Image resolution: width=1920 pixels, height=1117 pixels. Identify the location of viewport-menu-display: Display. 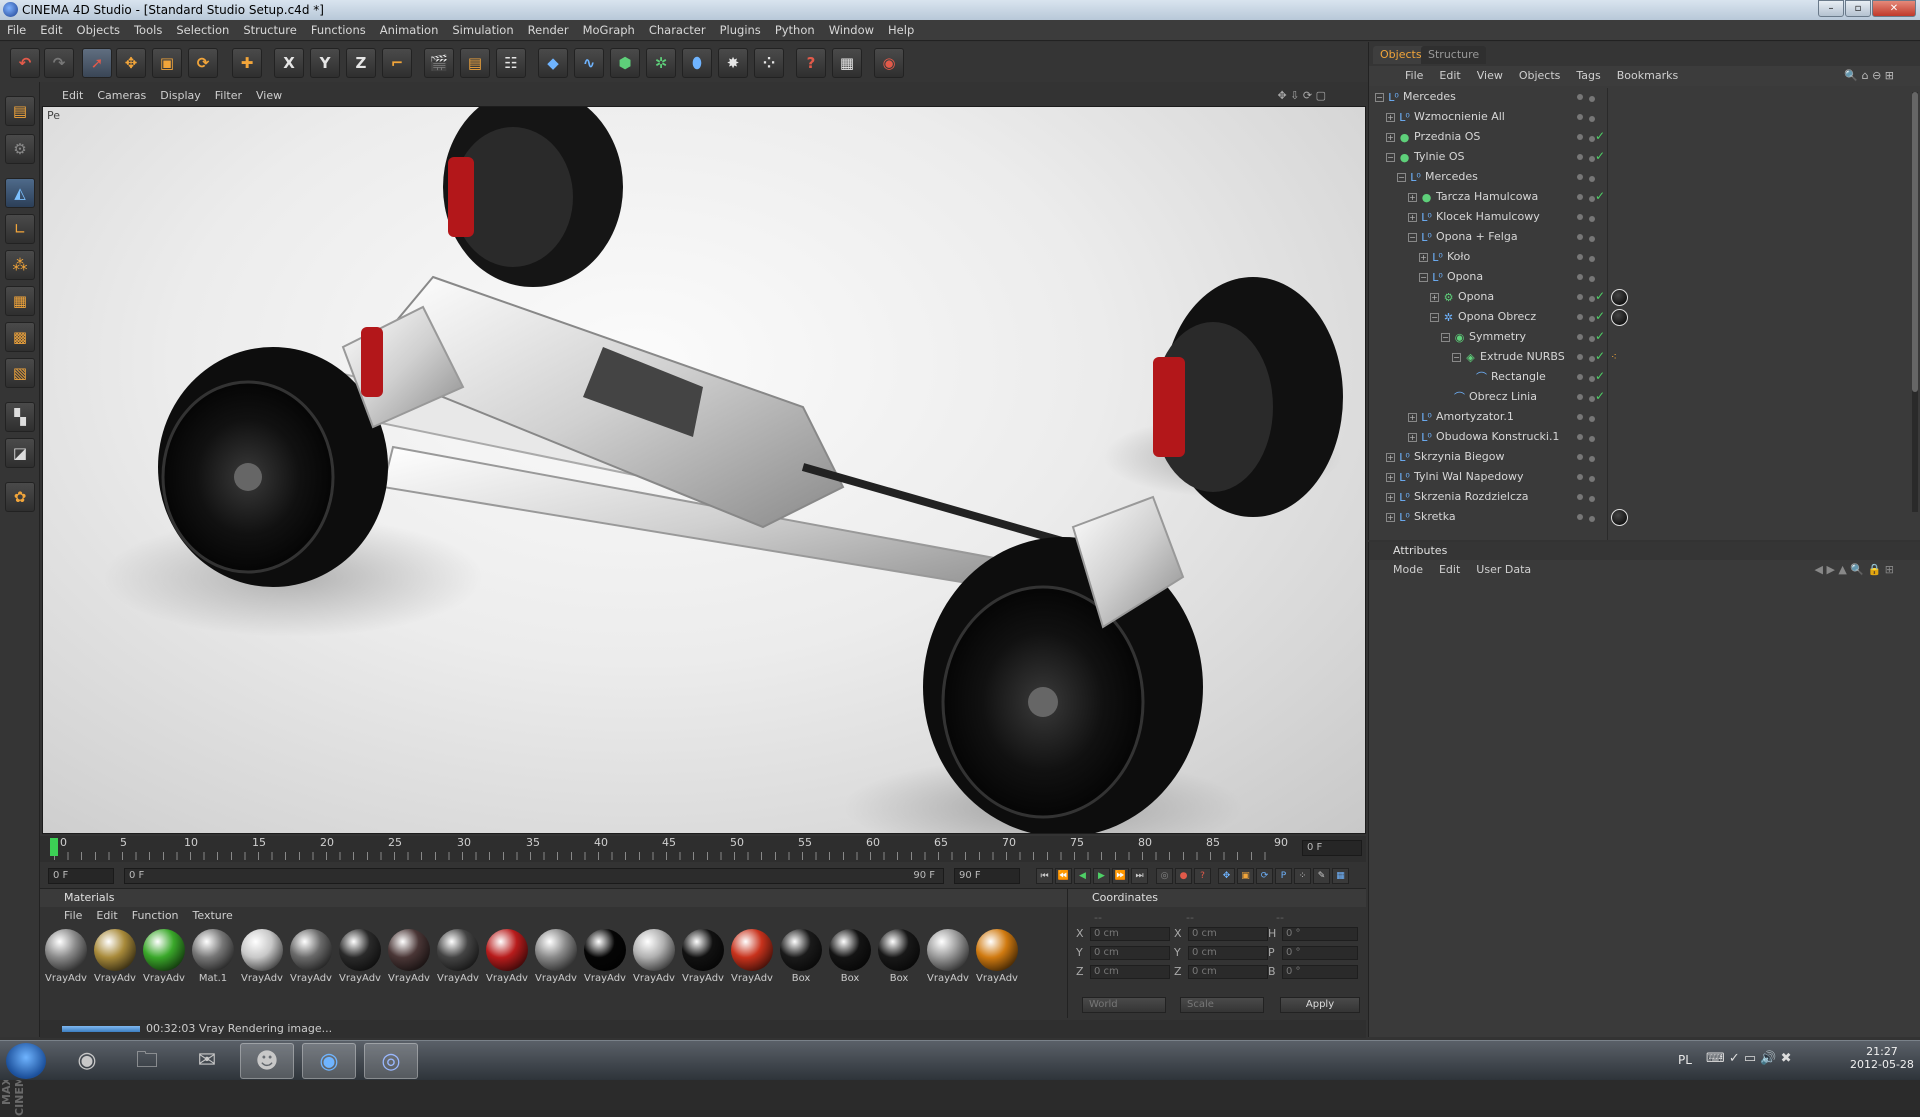
(180, 96).